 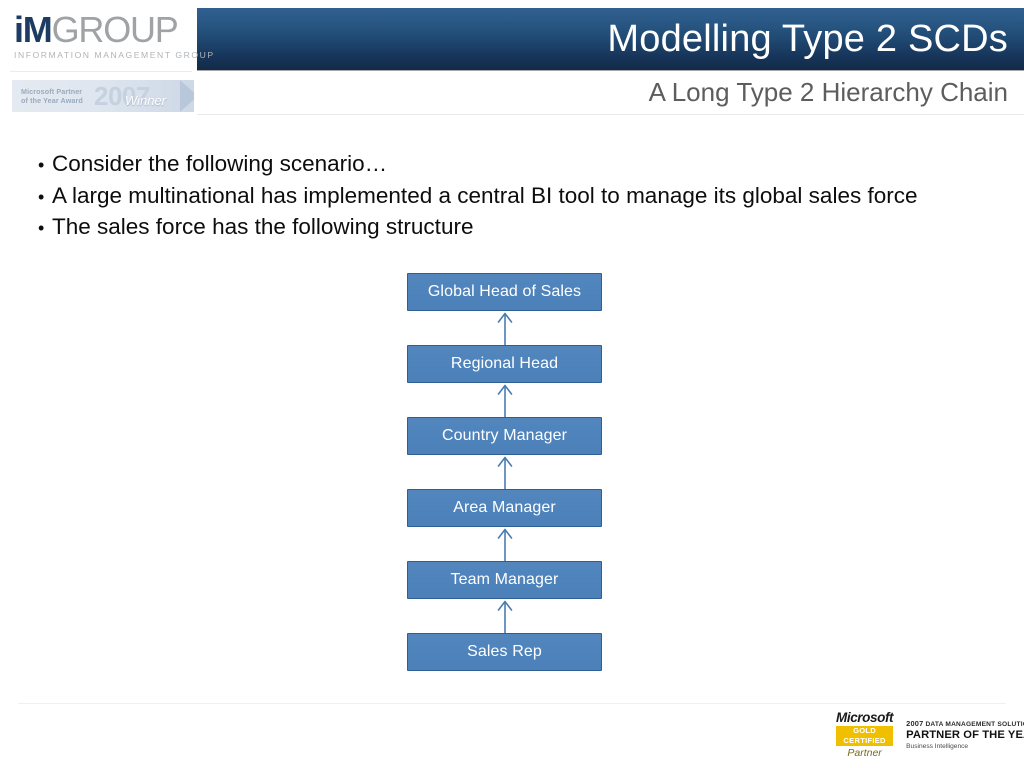 I want to click on logo-tagline: INFORMATION MANAGEMENT GROUP, so click(x=114, y=55).